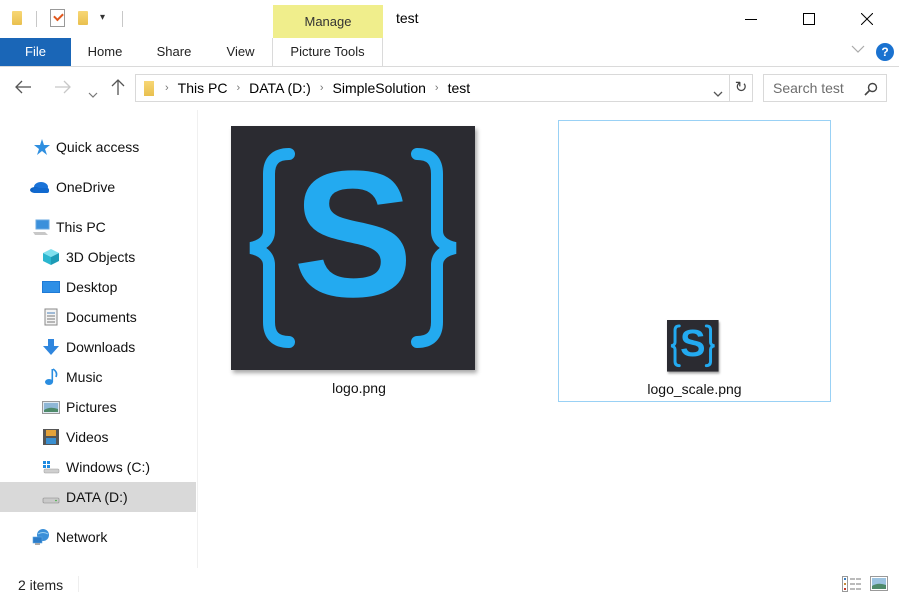  I want to click on forward-button, so click(63, 88).